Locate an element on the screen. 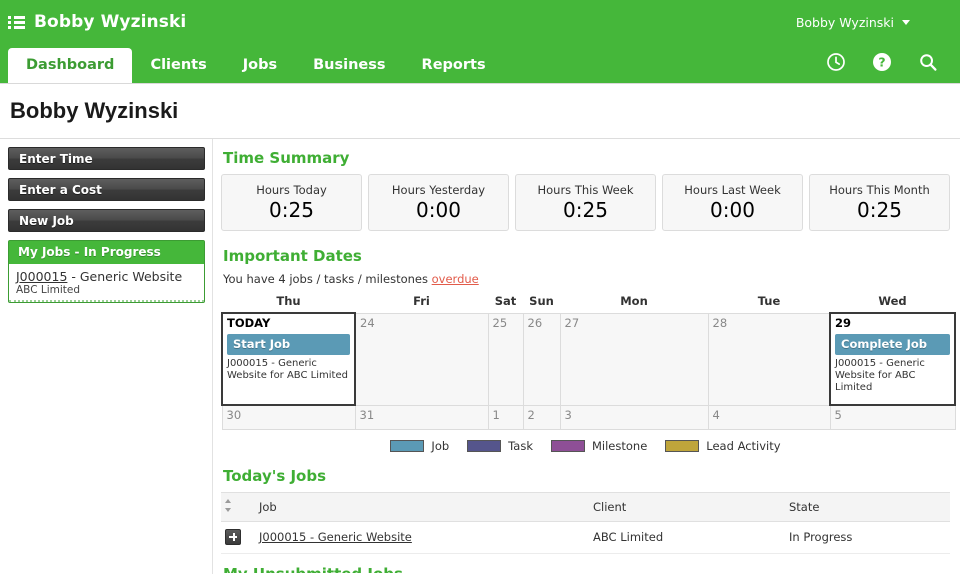 The image size is (960, 575). time-card-value: 0:00 is located at coordinates (732, 210).